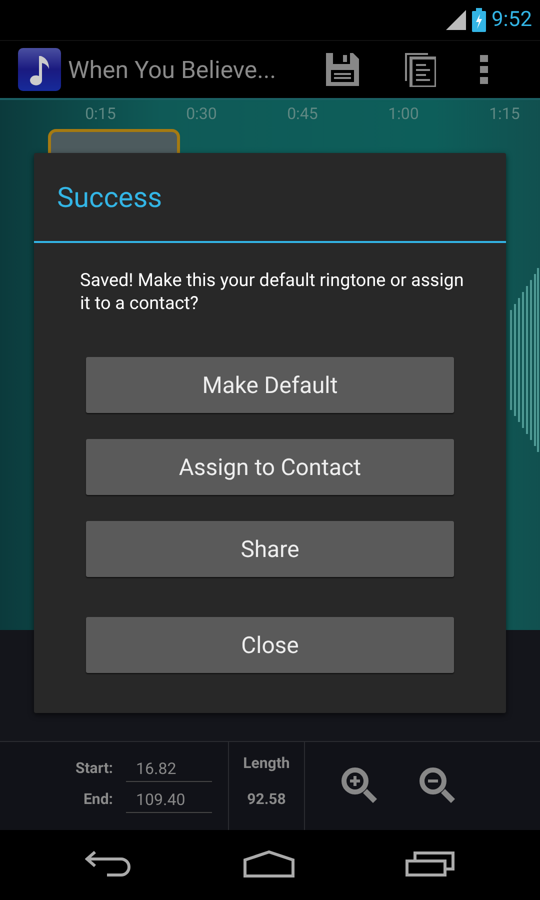 The image size is (540, 900). What do you see at coordinates (504, 113) in the screenshot?
I see `time-tick-label: 1:15` at bounding box center [504, 113].